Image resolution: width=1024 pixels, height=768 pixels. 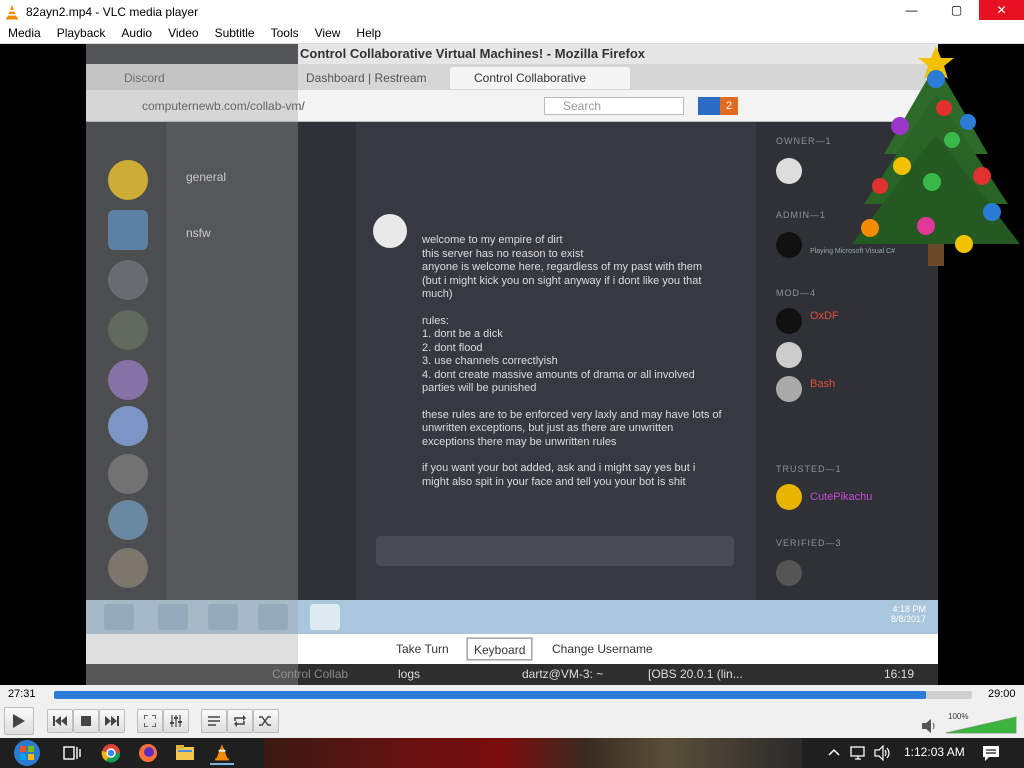 What do you see at coordinates (235, 33) in the screenshot?
I see `menu-subtitle: Subtitle` at bounding box center [235, 33].